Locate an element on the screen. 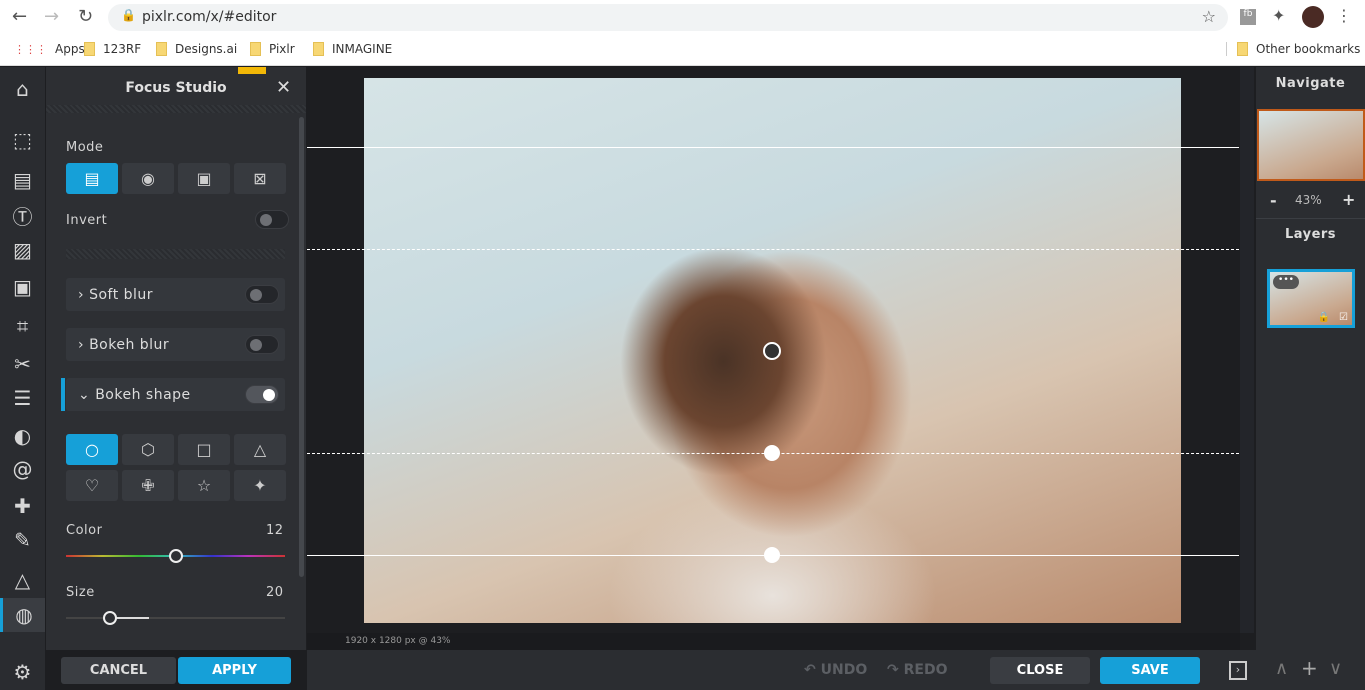  brush-icon: ✎ is located at coordinates (22, 540).